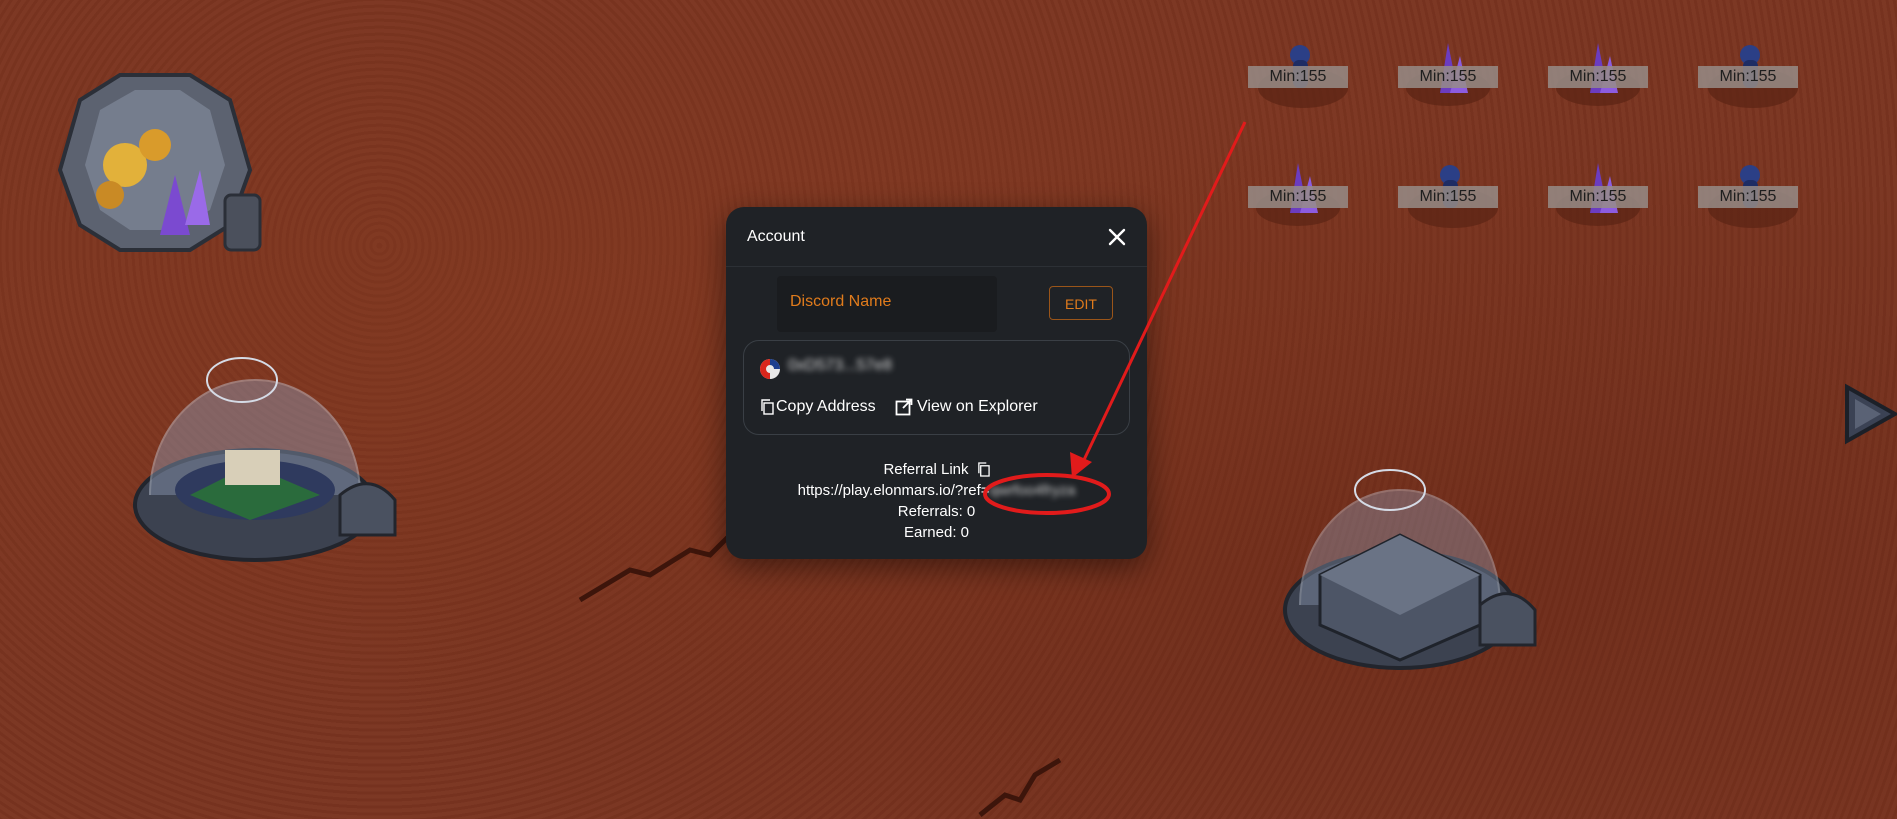  I want to click on earned-amount: Earned: 0, so click(936, 532).